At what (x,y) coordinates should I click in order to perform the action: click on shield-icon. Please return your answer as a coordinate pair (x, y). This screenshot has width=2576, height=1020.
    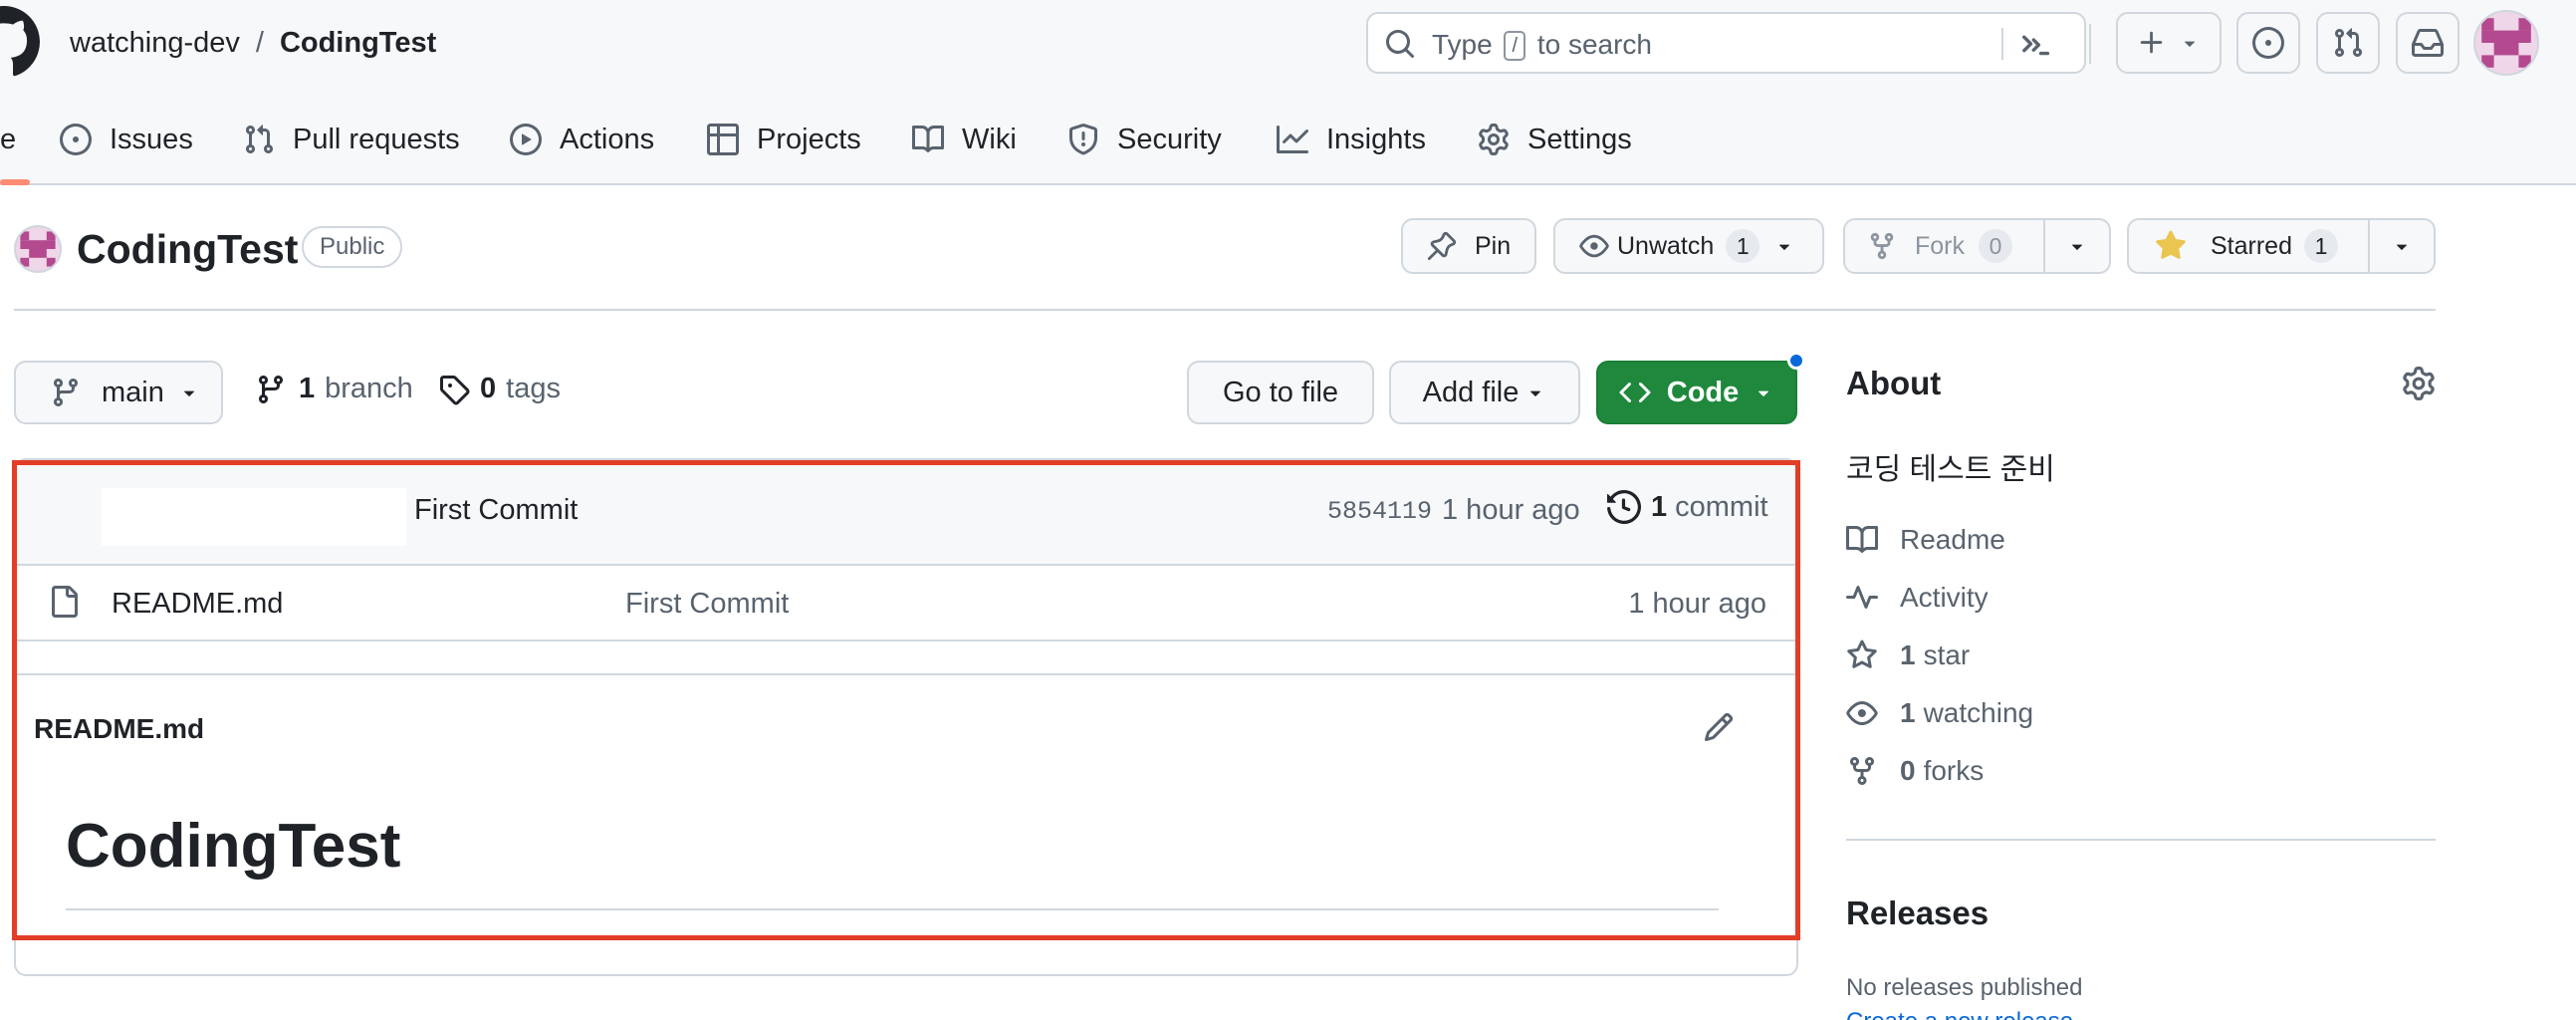
    Looking at the image, I should click on (1083, 139).